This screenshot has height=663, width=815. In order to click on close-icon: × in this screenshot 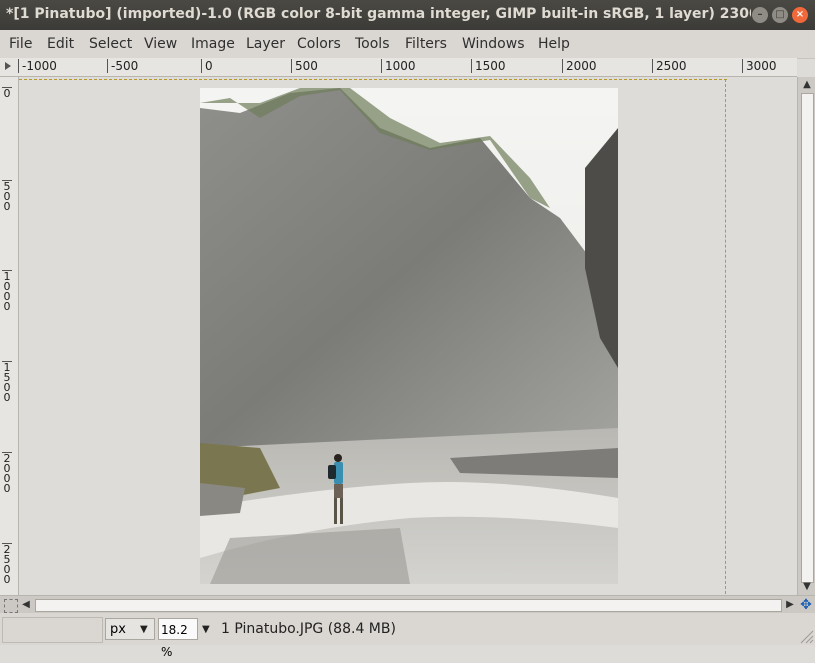, I will do `click(800, 15)`.